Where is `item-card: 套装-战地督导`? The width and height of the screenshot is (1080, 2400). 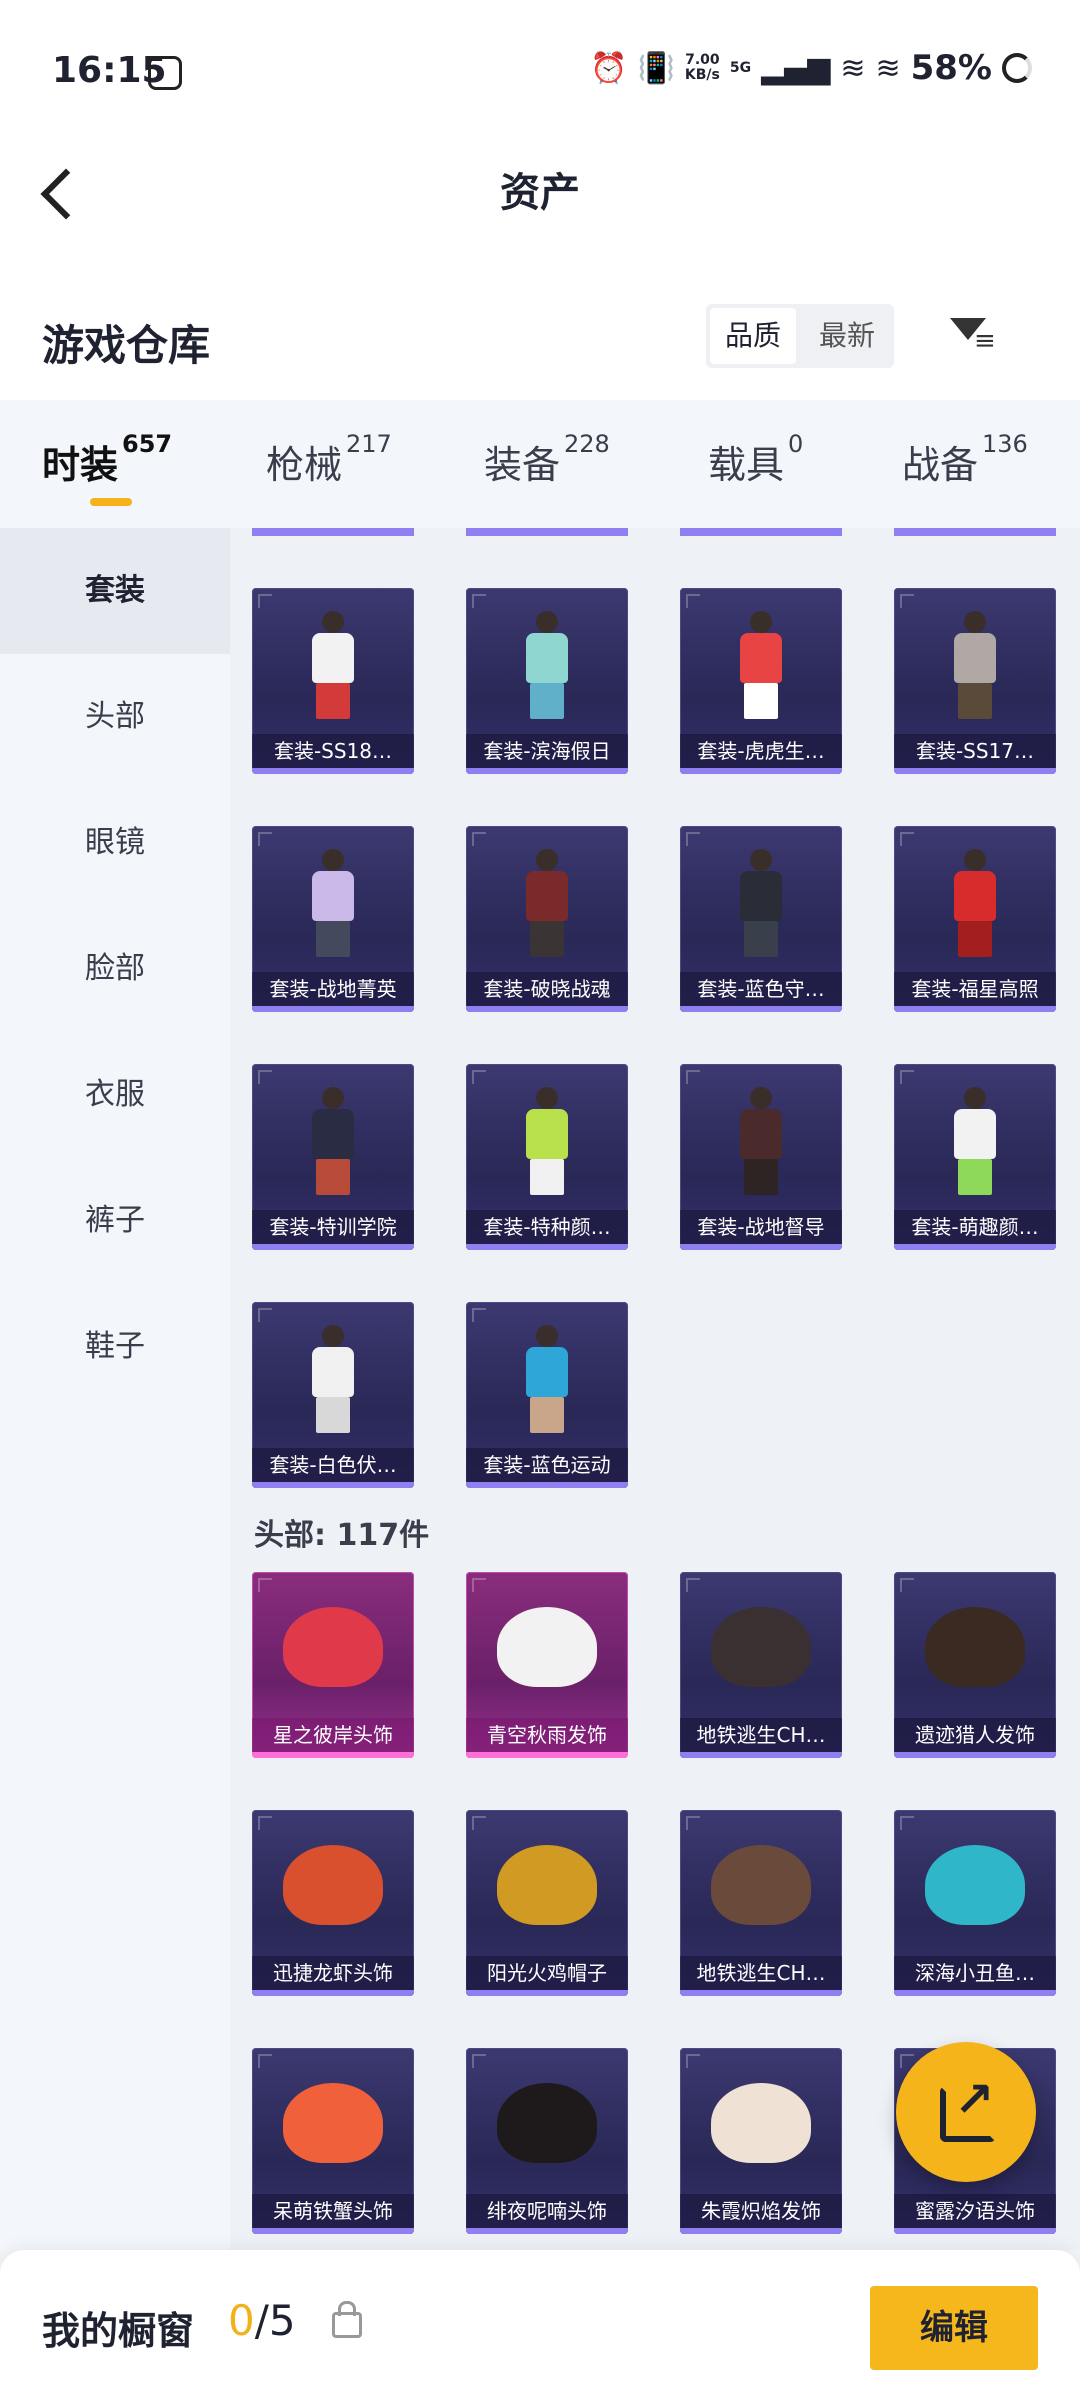
item-card: 套装-战地督导 is located at coordinates (761, 1157).